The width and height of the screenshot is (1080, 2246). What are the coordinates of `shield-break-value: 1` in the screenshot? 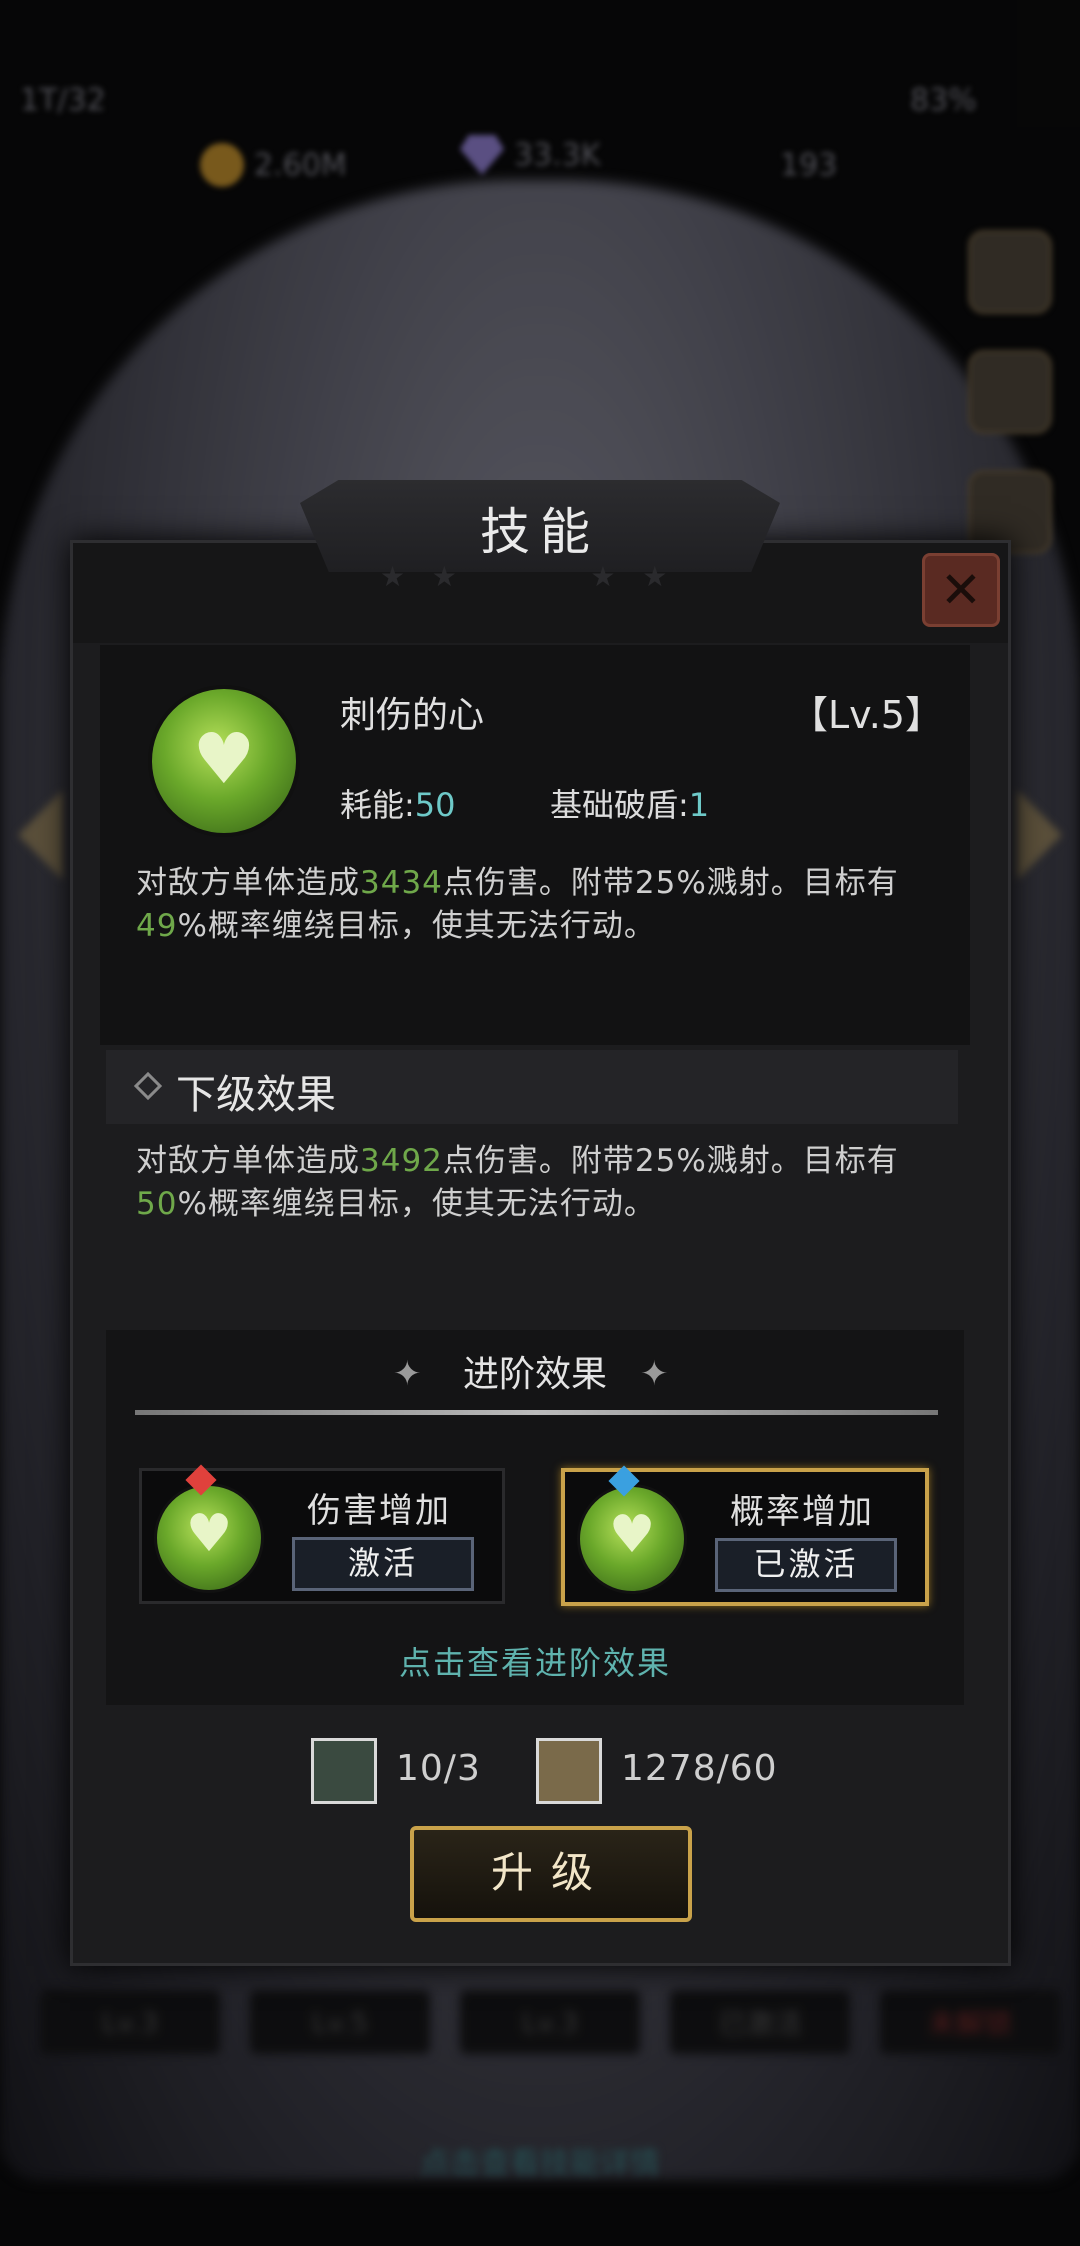 It's located at (699, 805).